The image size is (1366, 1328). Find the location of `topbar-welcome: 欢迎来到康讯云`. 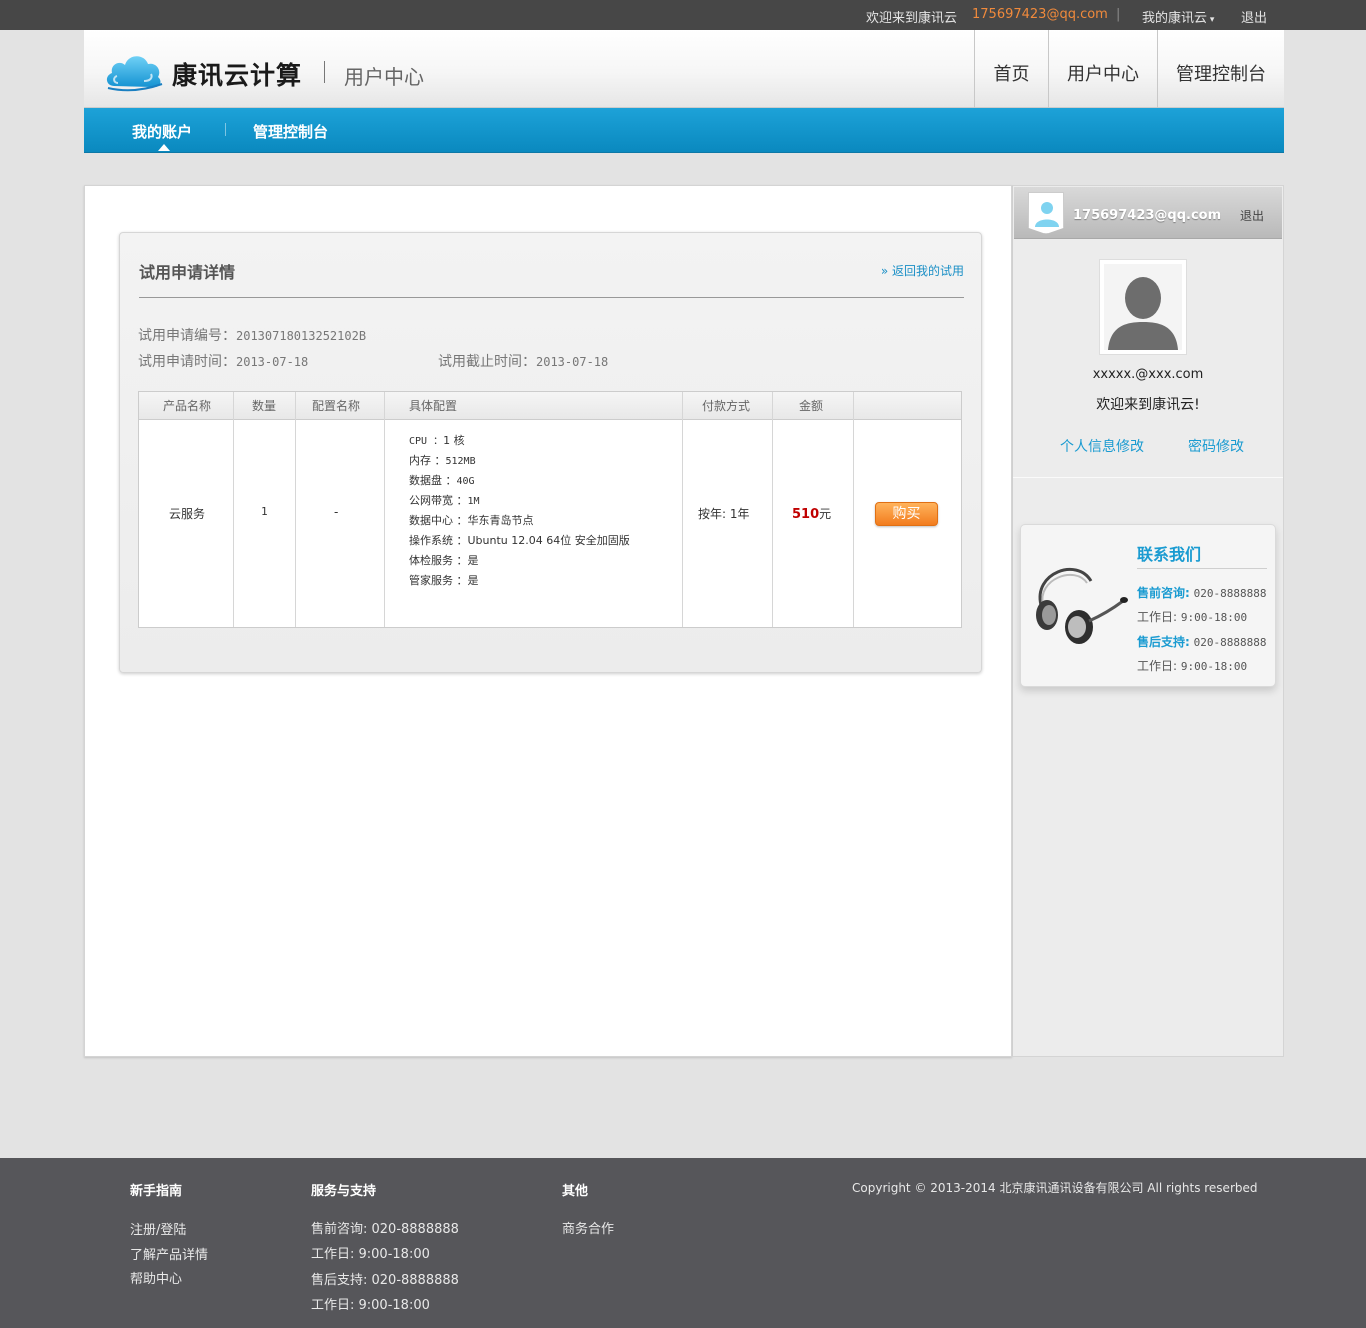

topbar-welcome: 欢迎来到康讯云 is located at coordinates (912, 18).